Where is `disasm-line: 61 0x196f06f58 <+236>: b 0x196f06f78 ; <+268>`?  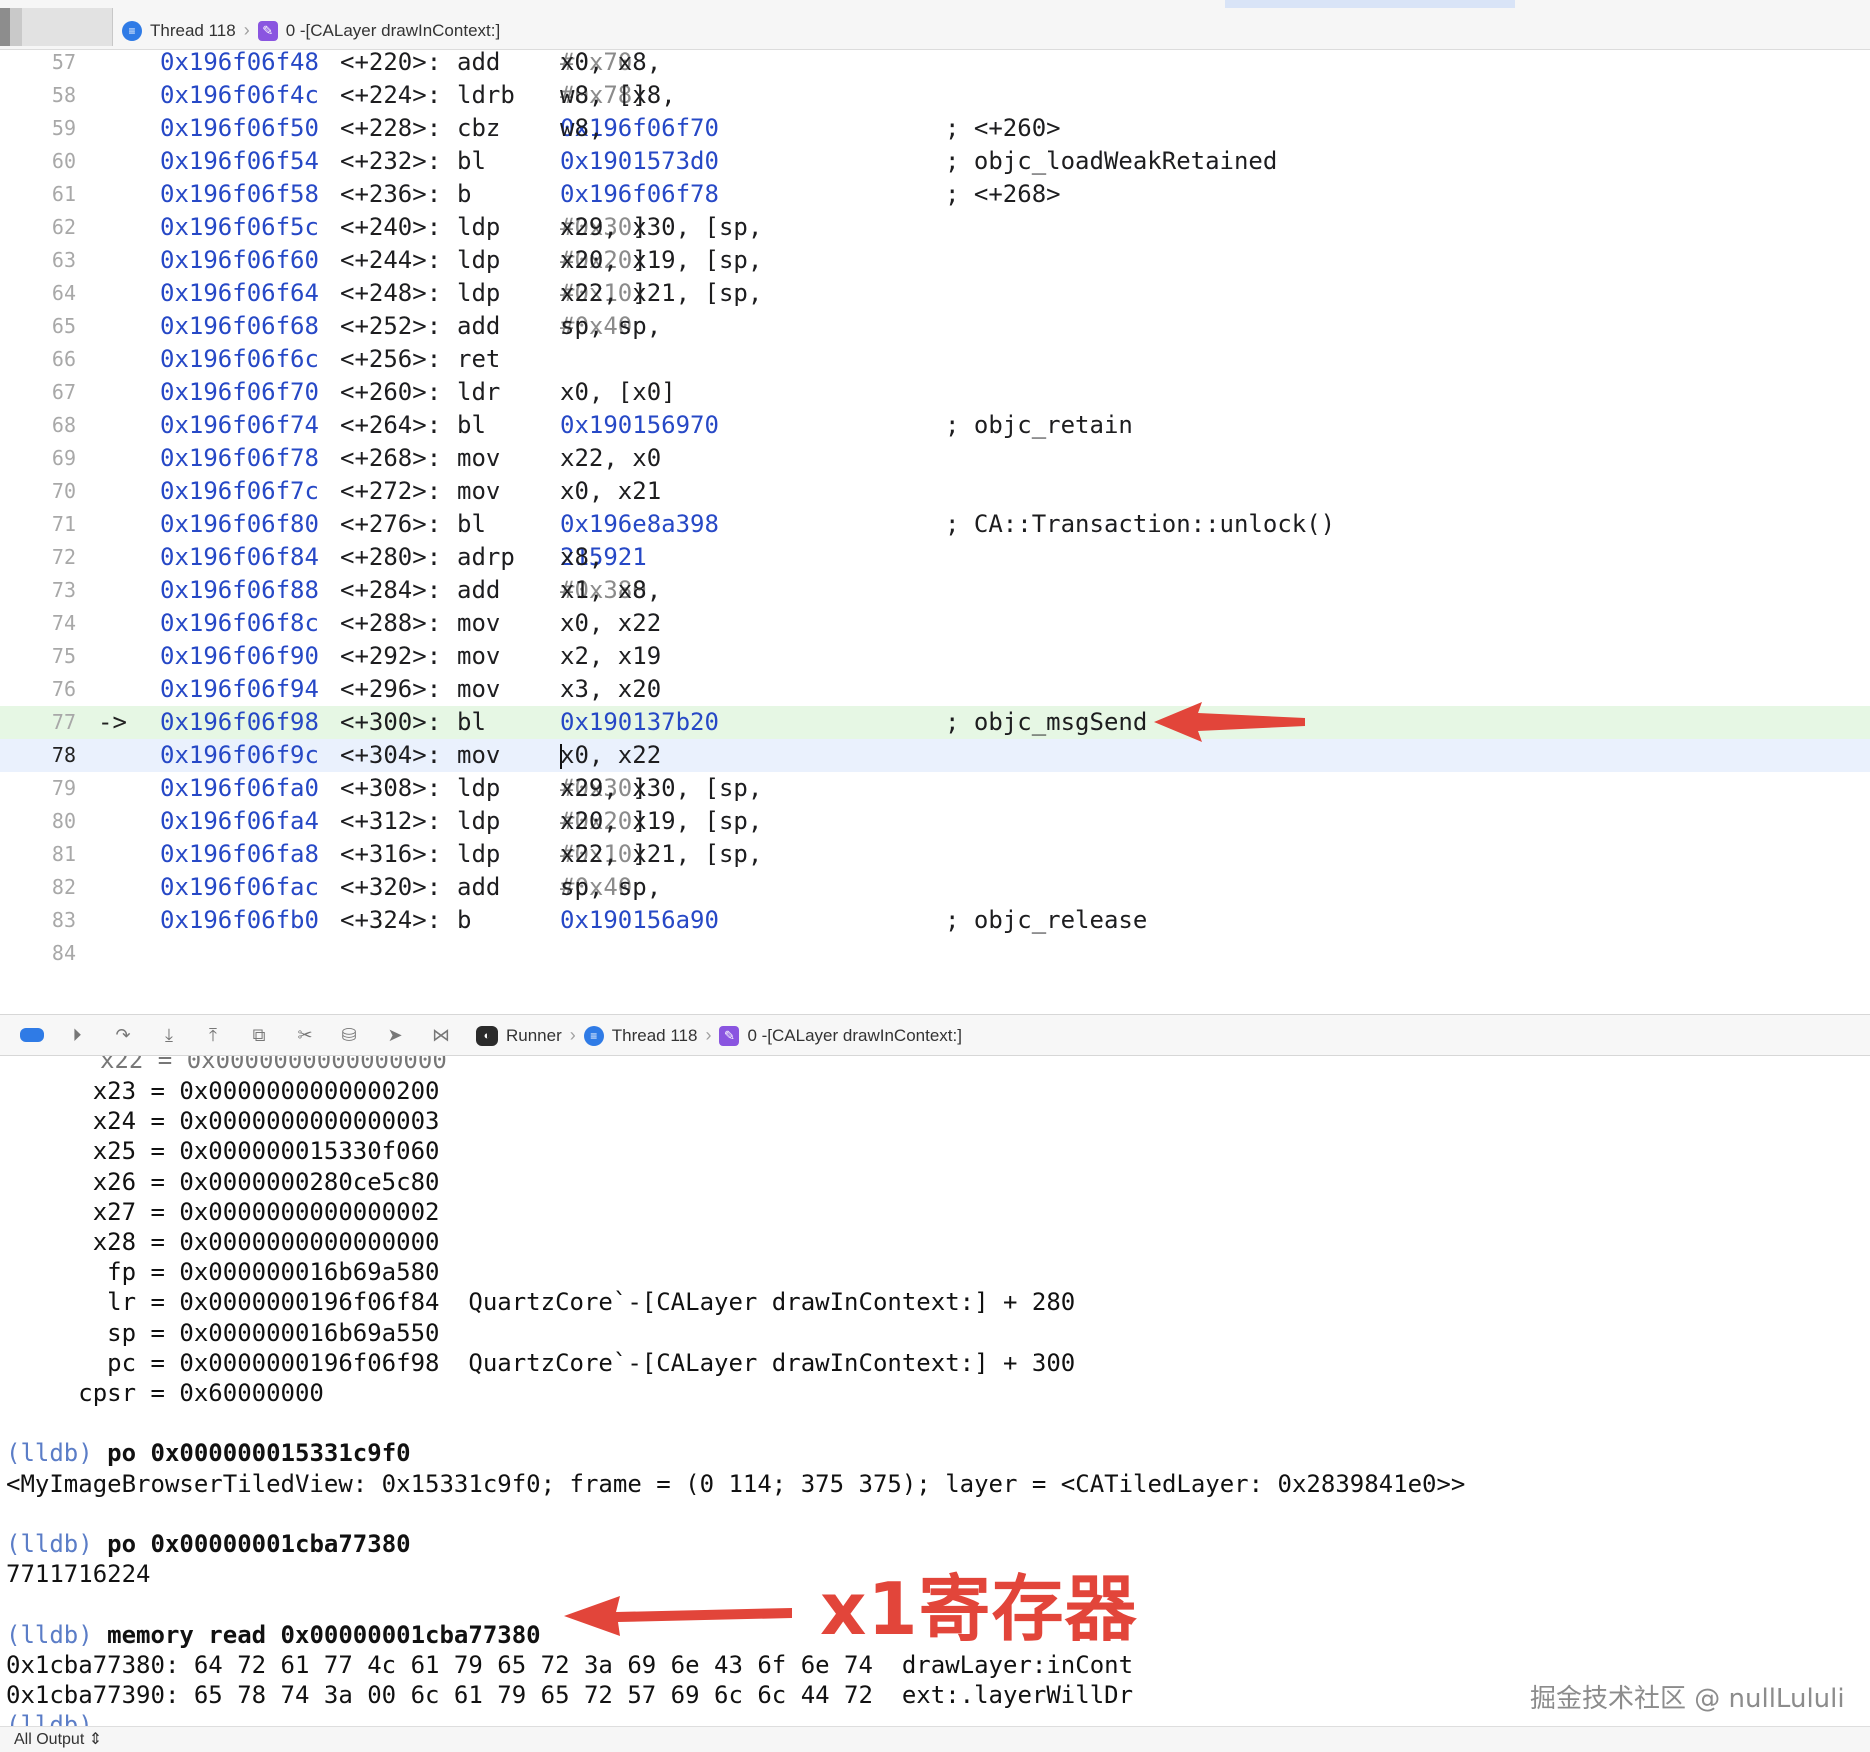
disasm-line: 61 0x196f06f58 <+236>: b 0x196f06f78 ; <+268> is located at coordinates (935, 194).